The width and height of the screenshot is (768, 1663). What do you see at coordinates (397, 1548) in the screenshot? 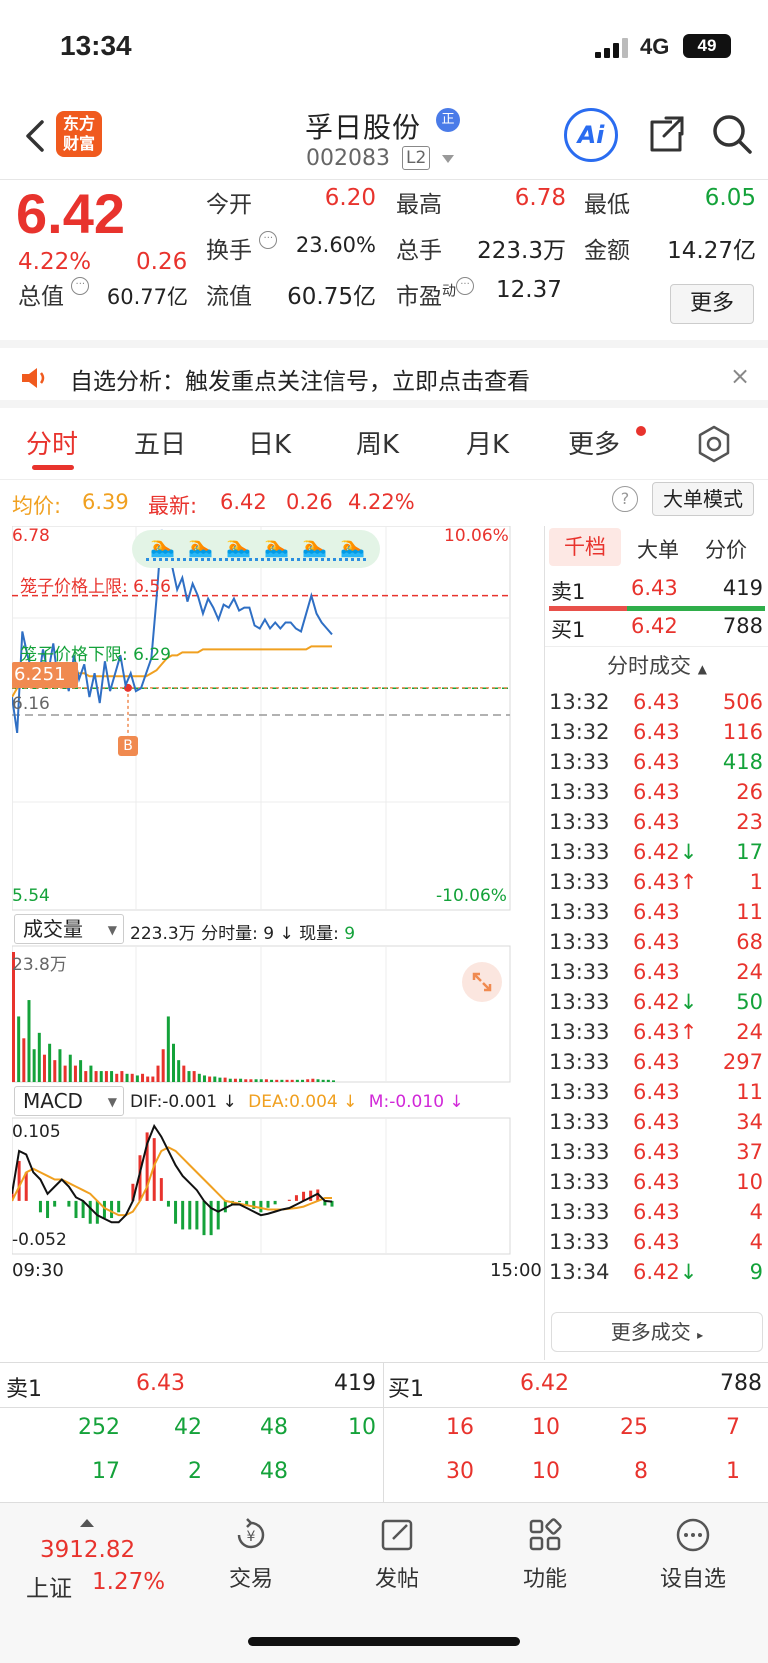
I see `nav-post: 发帖` at bounding box center [397, 1548].